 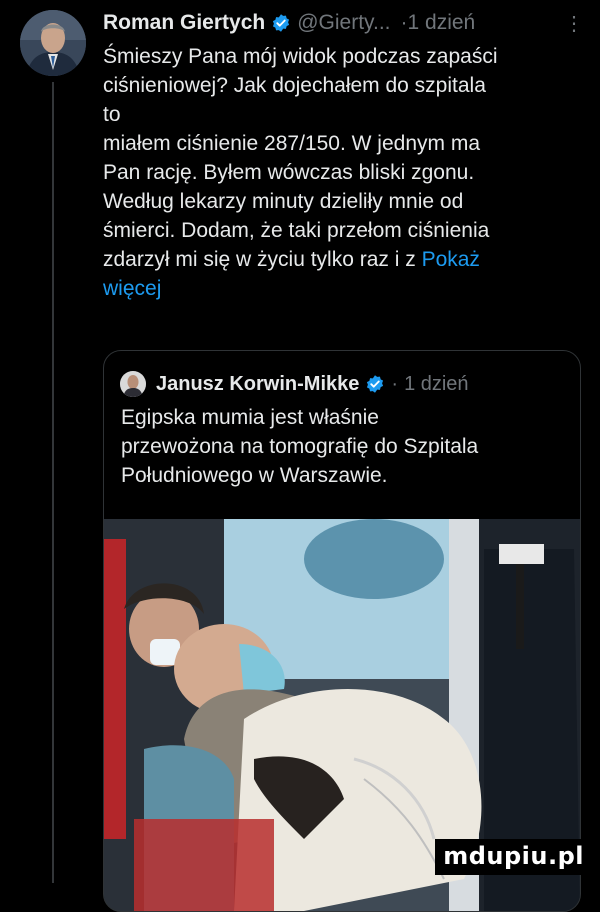 What do you see at coordinates (184, 23) in the screenshot?
I see `author-name: Roman Giertych` at bounding box center [184, 23].